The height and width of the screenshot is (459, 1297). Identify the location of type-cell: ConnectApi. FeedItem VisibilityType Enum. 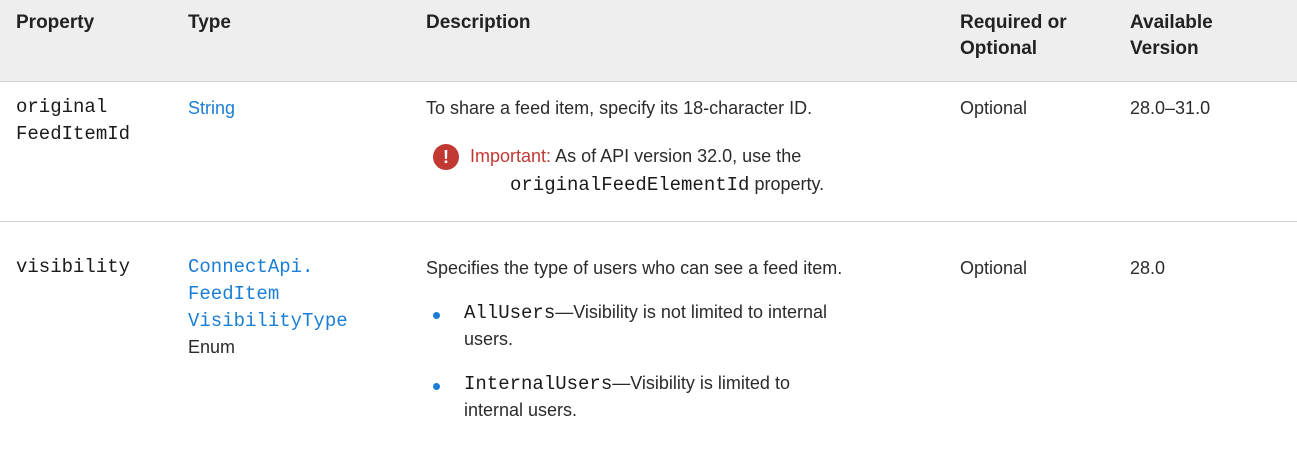
(268, 307).